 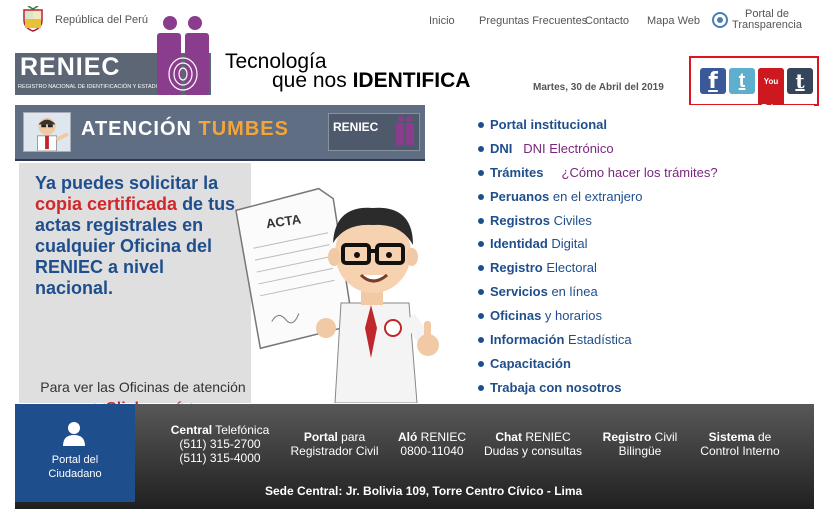 What do you see at coordinates (371, 80) in the screenshot?
I see `tagline-line2: que nos IDENTIFICA` at bounding box center [371, 80].